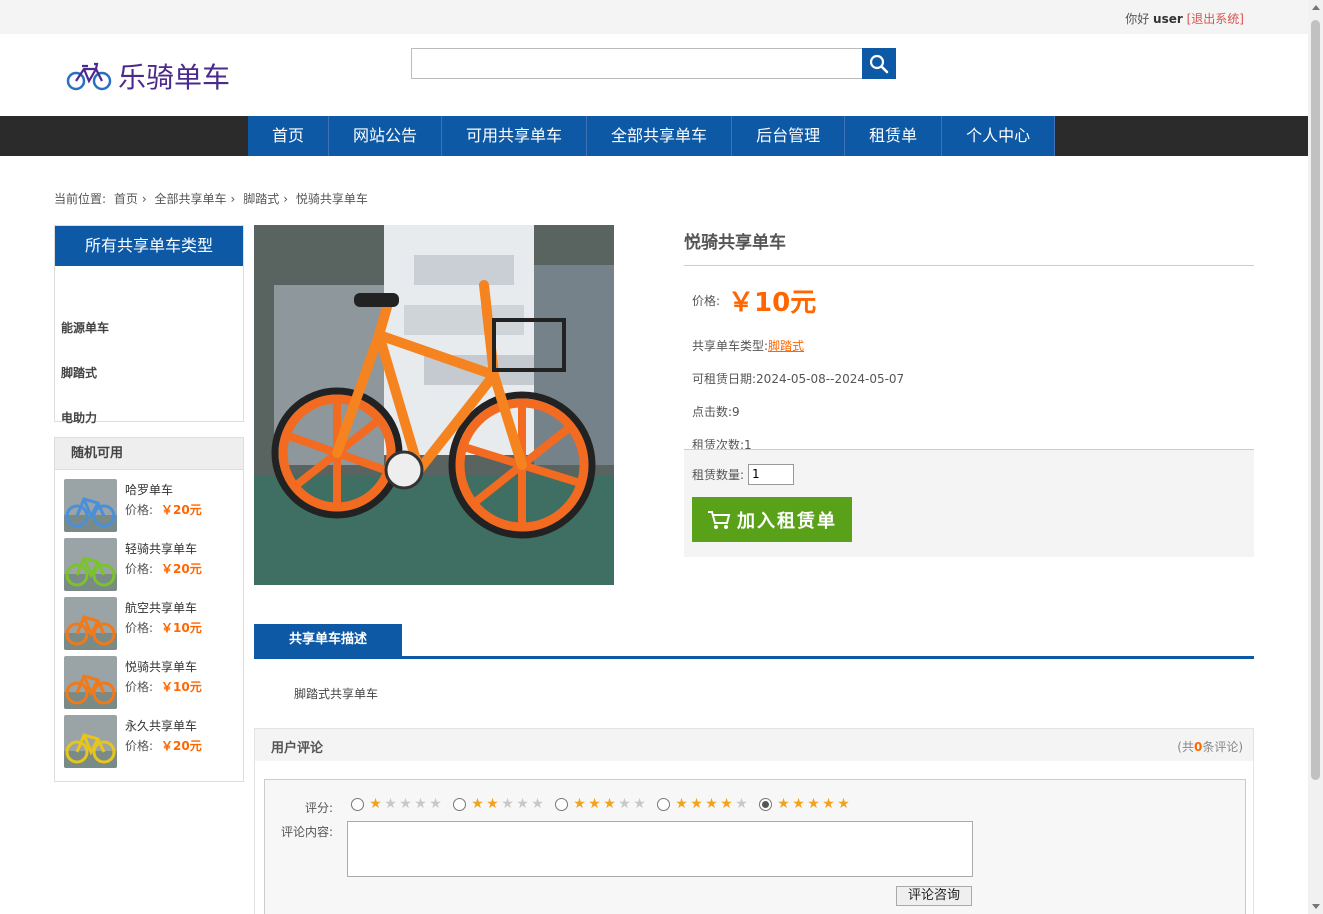  I want to click on comment-form: 评分: ★ ★ ★ ★ ★ ★ ★ ★ ★ ★ ★ ★ ★ ★ ★ ★ ★ ★ ★ ★ ★ ★ ★ ★ ★ 评论内容: 评论咨询, so click(755, 846).